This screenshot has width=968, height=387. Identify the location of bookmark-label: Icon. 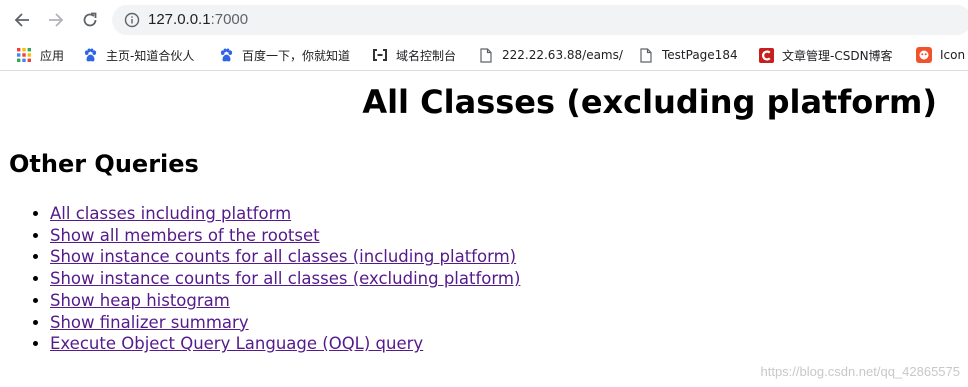
(953, 55).